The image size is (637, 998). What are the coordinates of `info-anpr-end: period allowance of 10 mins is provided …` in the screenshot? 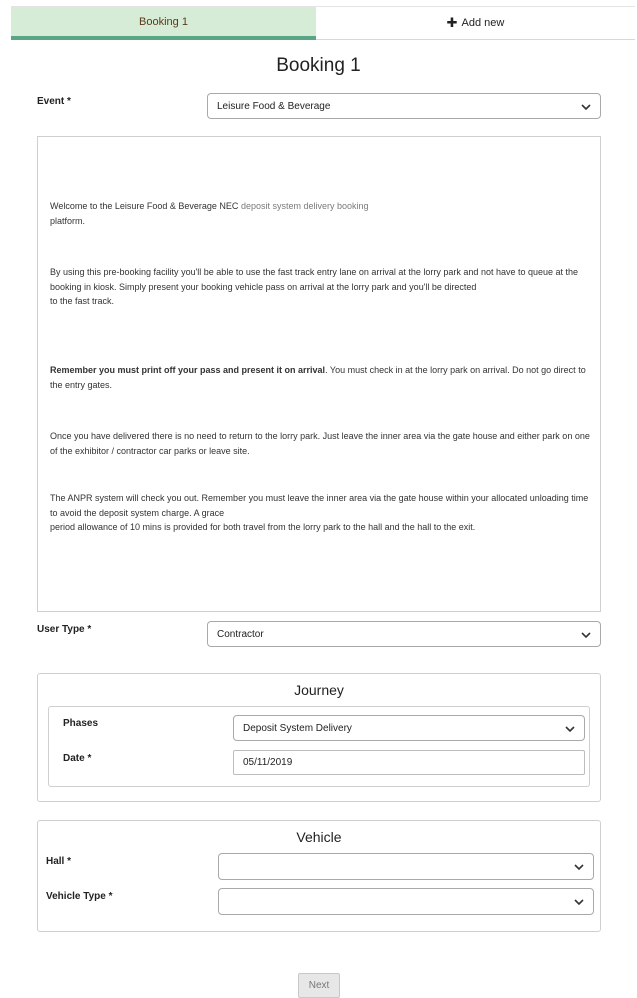 It's located at (263, 527).